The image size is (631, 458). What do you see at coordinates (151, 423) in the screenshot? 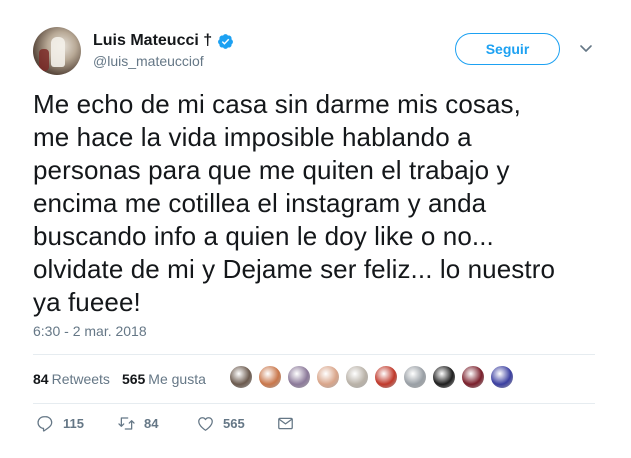
I see `retweet-count: 84` at bounding box center [151, 423].